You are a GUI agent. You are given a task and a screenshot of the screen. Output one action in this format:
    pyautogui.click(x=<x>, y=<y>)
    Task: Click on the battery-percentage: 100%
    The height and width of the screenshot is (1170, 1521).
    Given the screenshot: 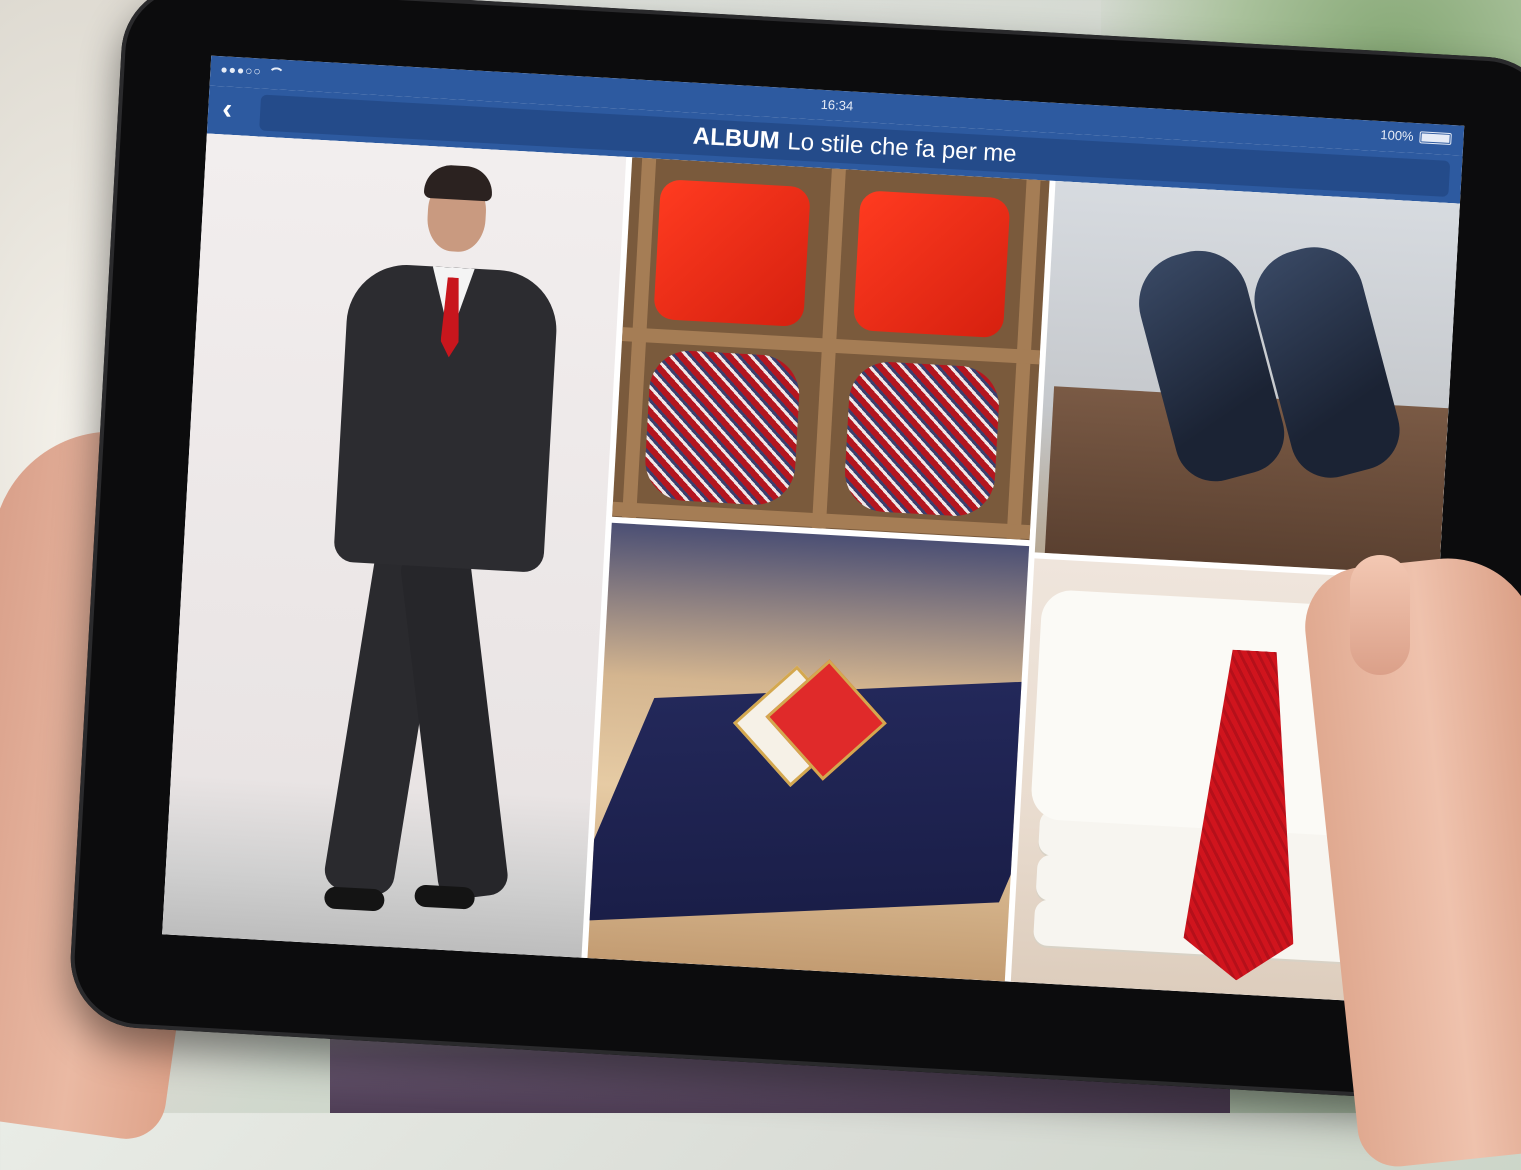 What is the action you would take?
    pyautogui.click(x=1397, y=135)
    